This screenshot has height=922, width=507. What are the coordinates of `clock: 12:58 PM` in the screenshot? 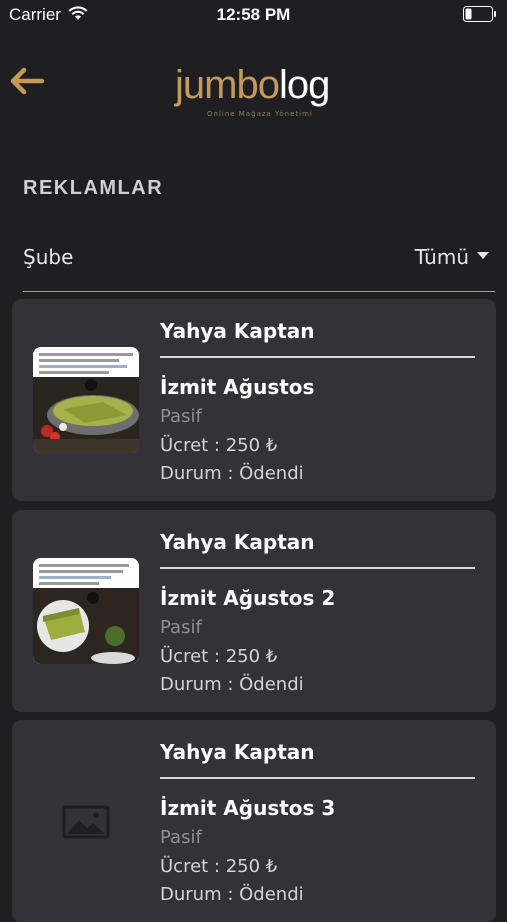 It's located at (253, 14).